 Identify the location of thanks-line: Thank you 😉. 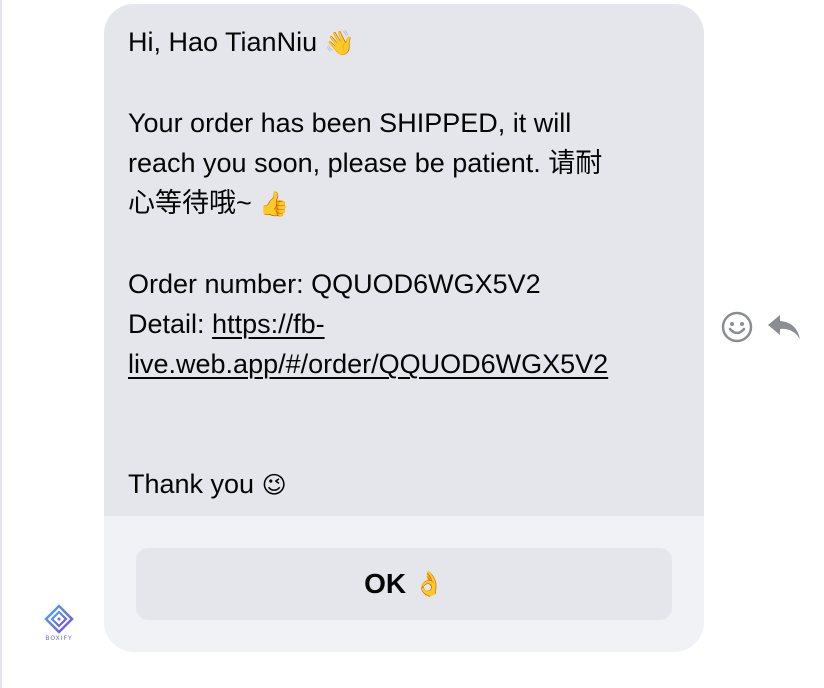
(404, 484).